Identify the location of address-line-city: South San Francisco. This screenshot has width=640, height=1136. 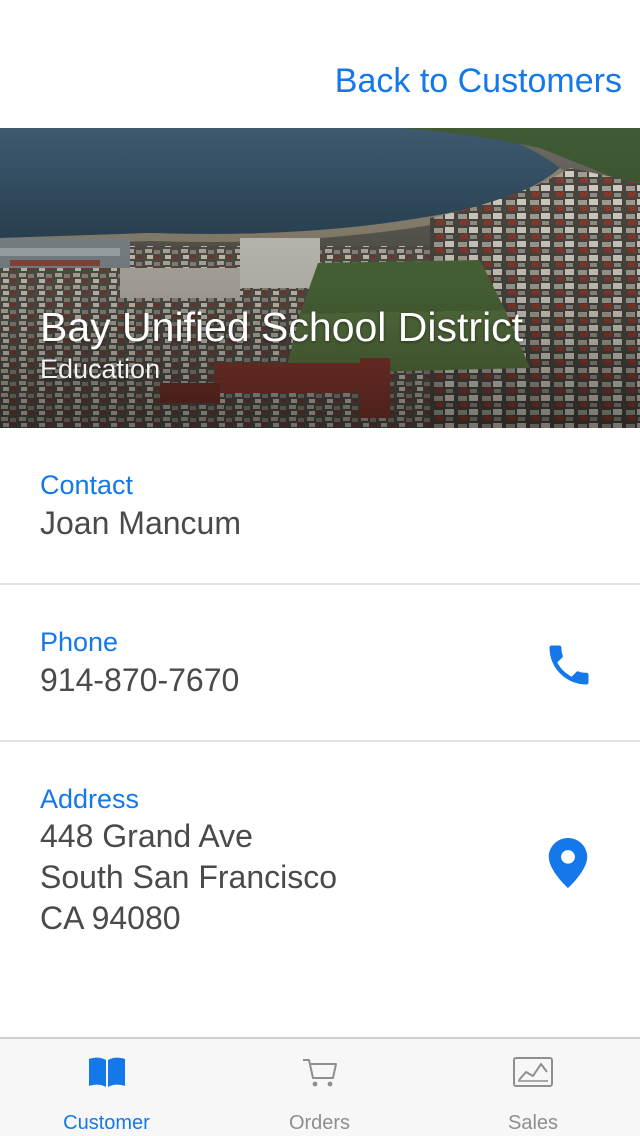
(189, 877).